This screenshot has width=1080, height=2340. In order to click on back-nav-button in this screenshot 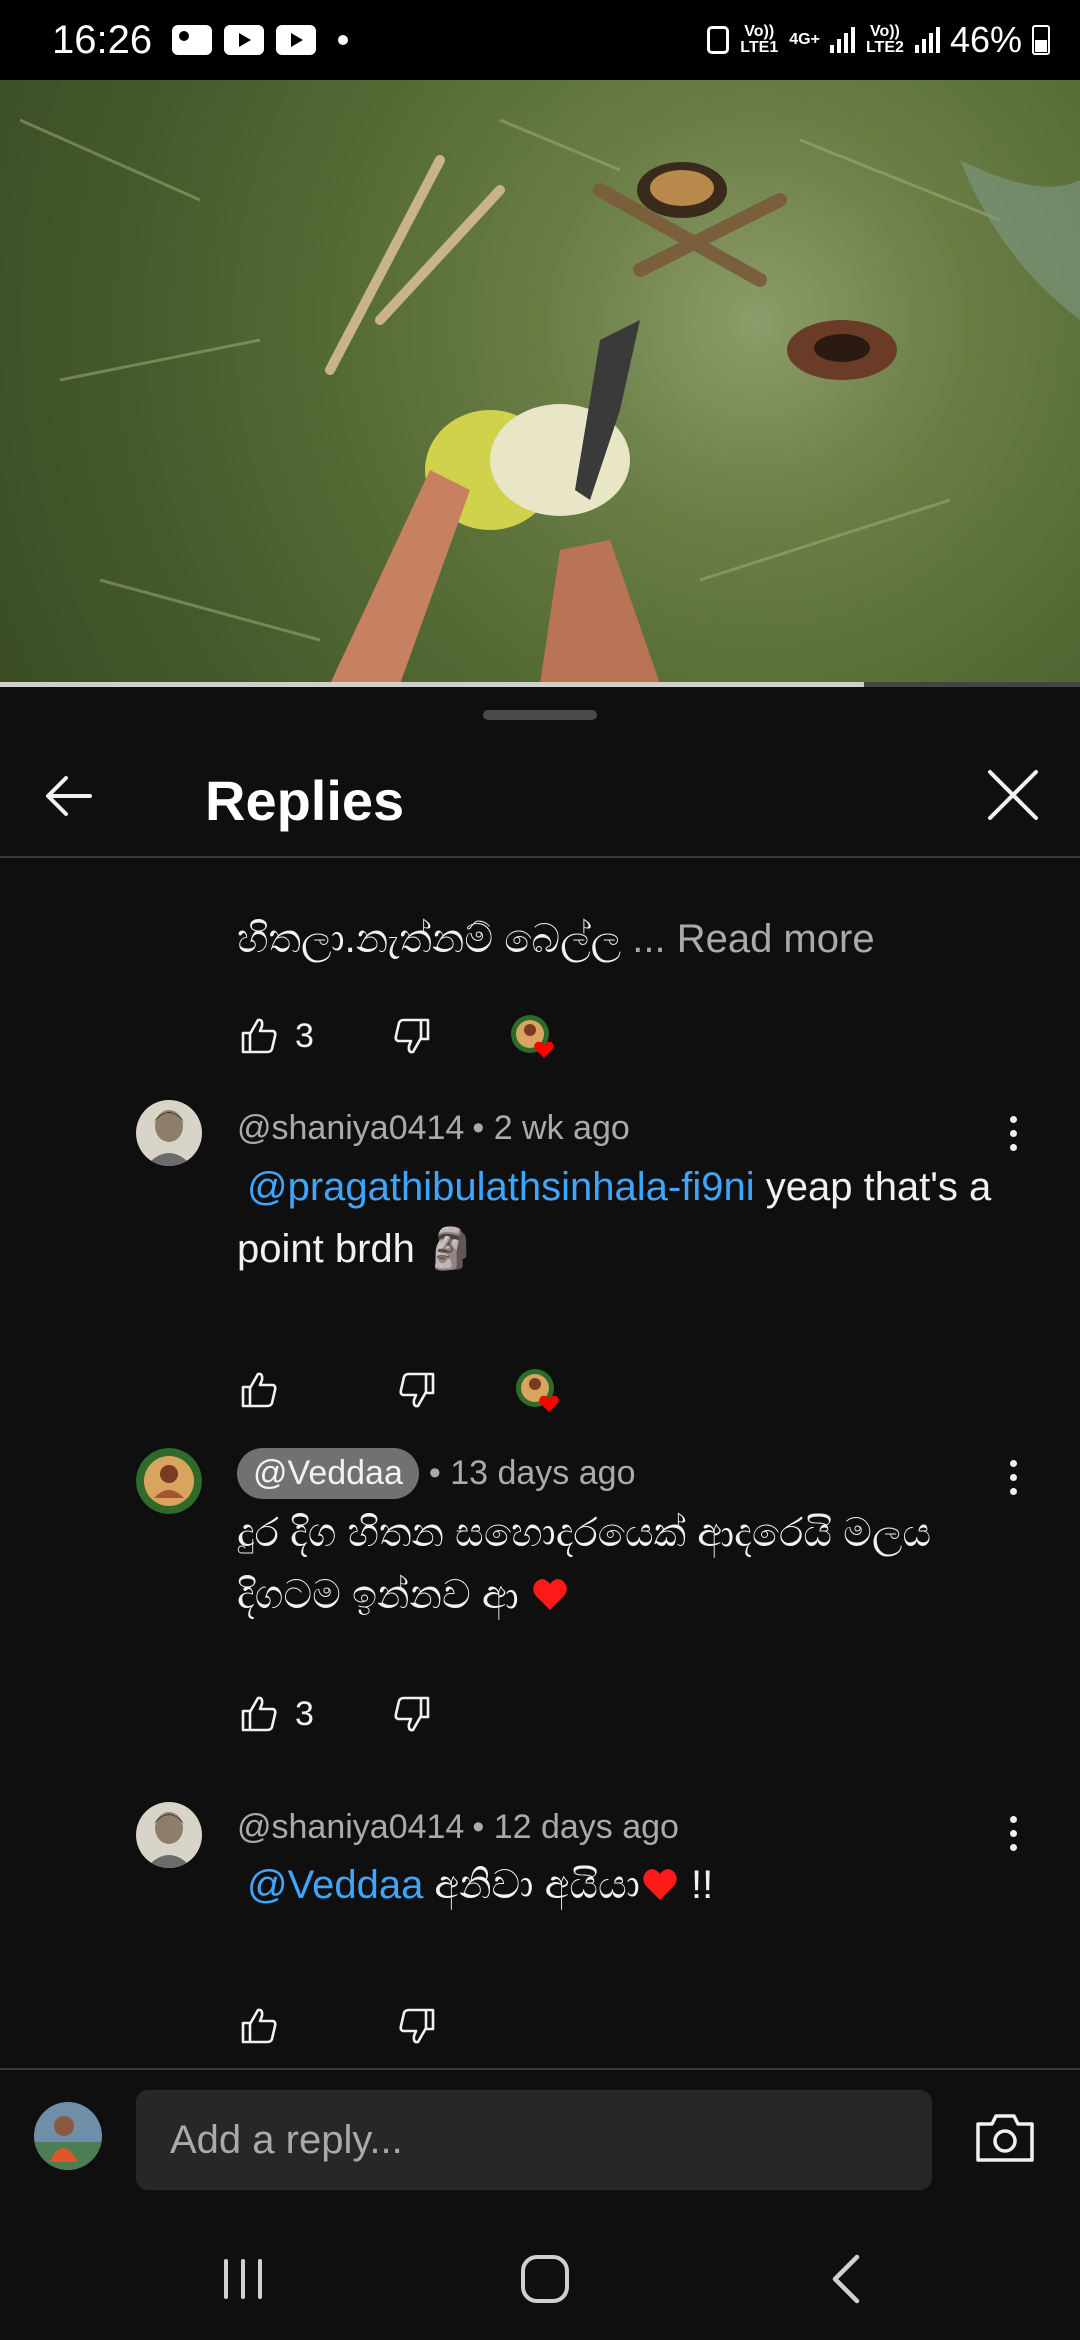, I will do `click(847, 2279)`.